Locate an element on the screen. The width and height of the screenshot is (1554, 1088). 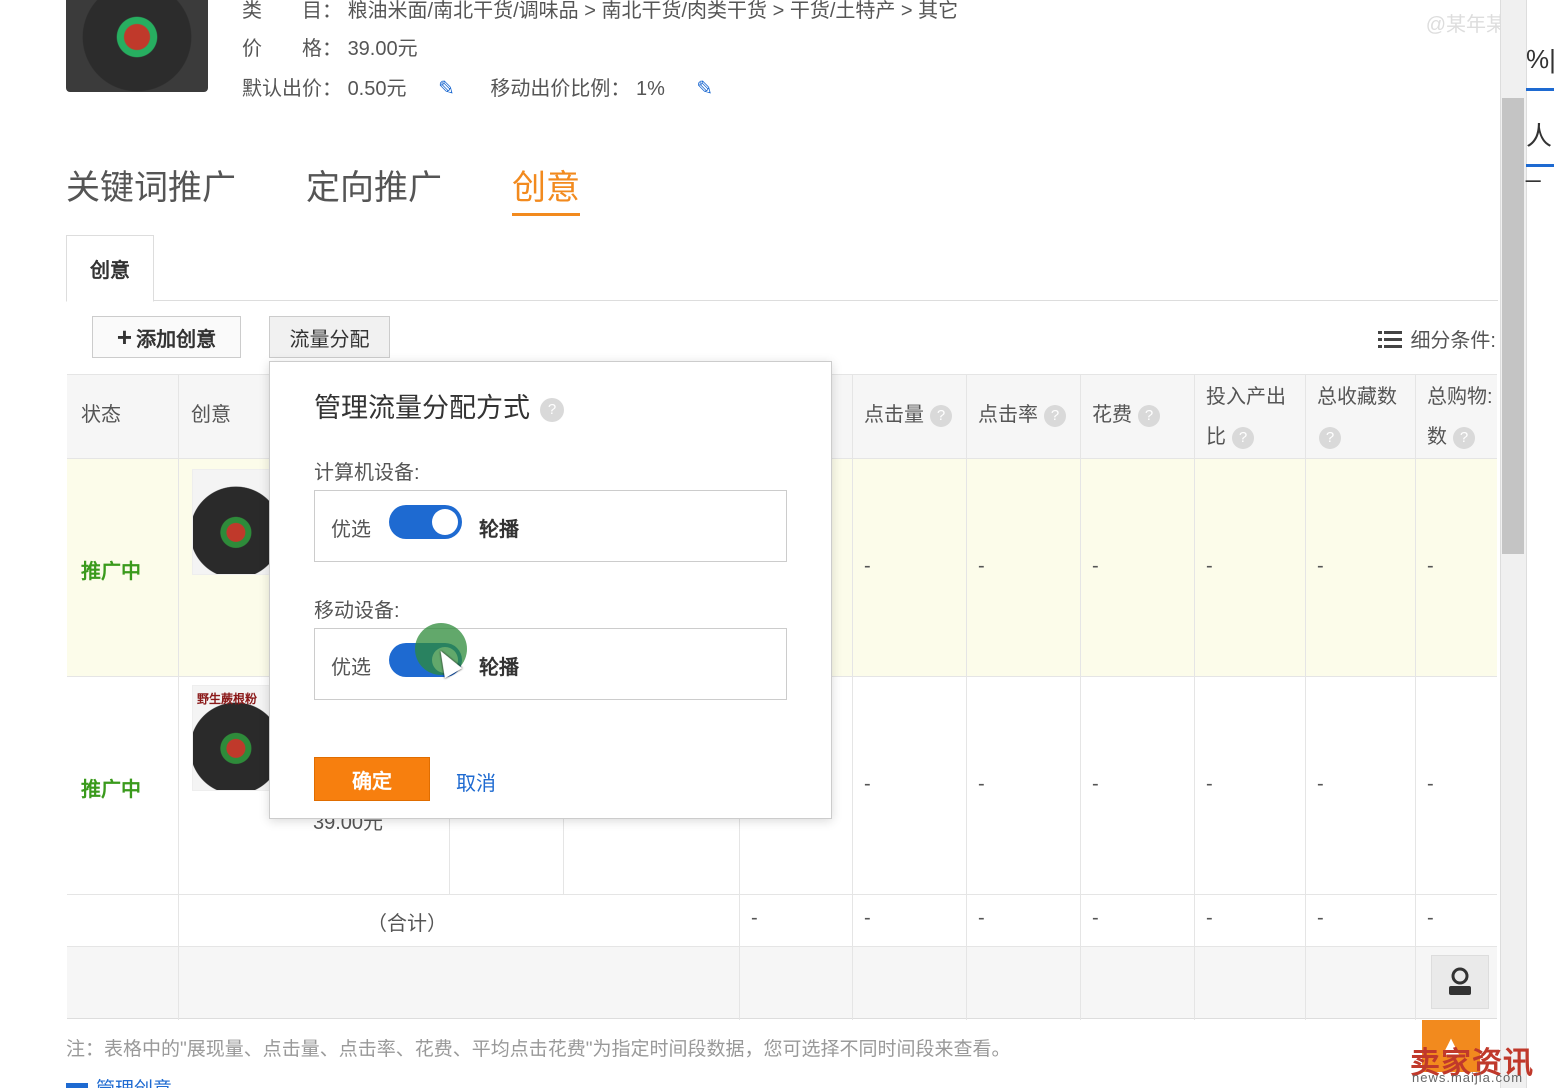
confirm-button: 确定 is located at coordinates (372, 779).